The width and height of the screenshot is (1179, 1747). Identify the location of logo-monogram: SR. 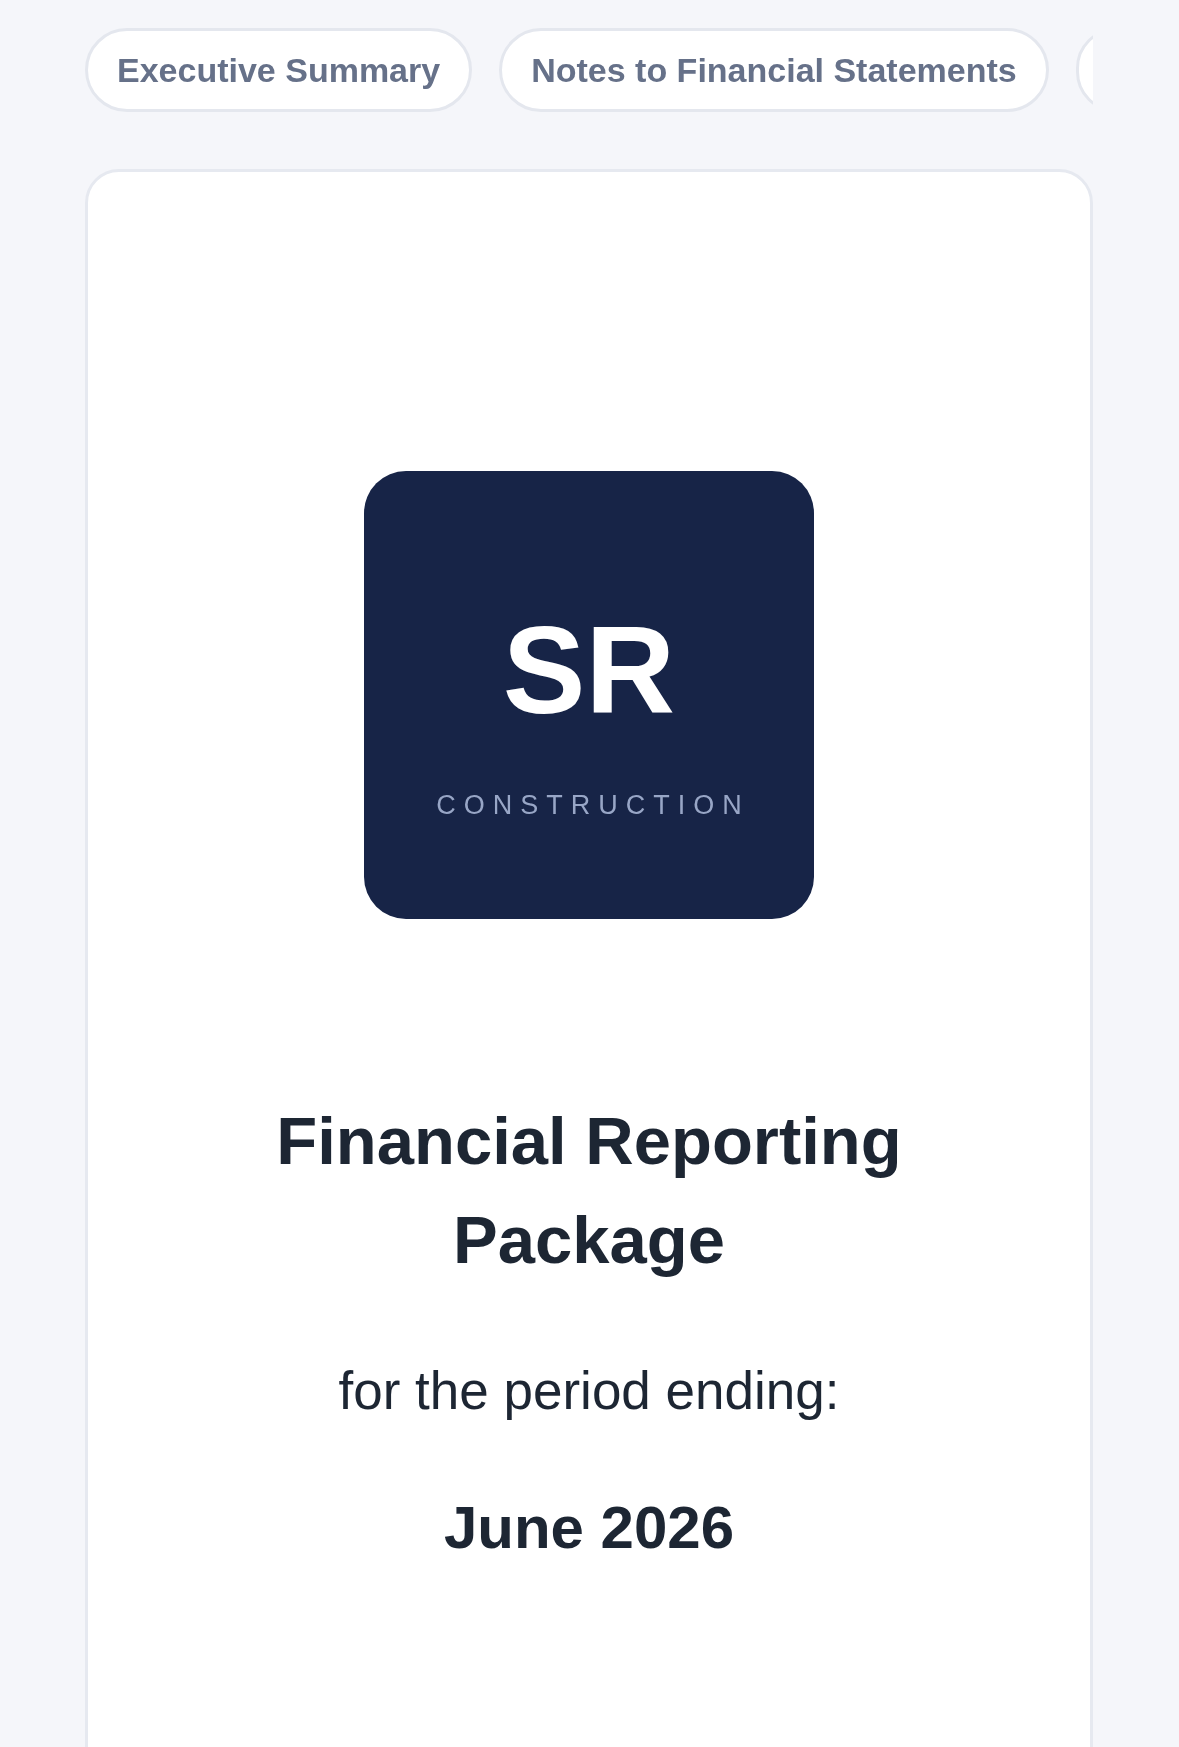
(589, 670).